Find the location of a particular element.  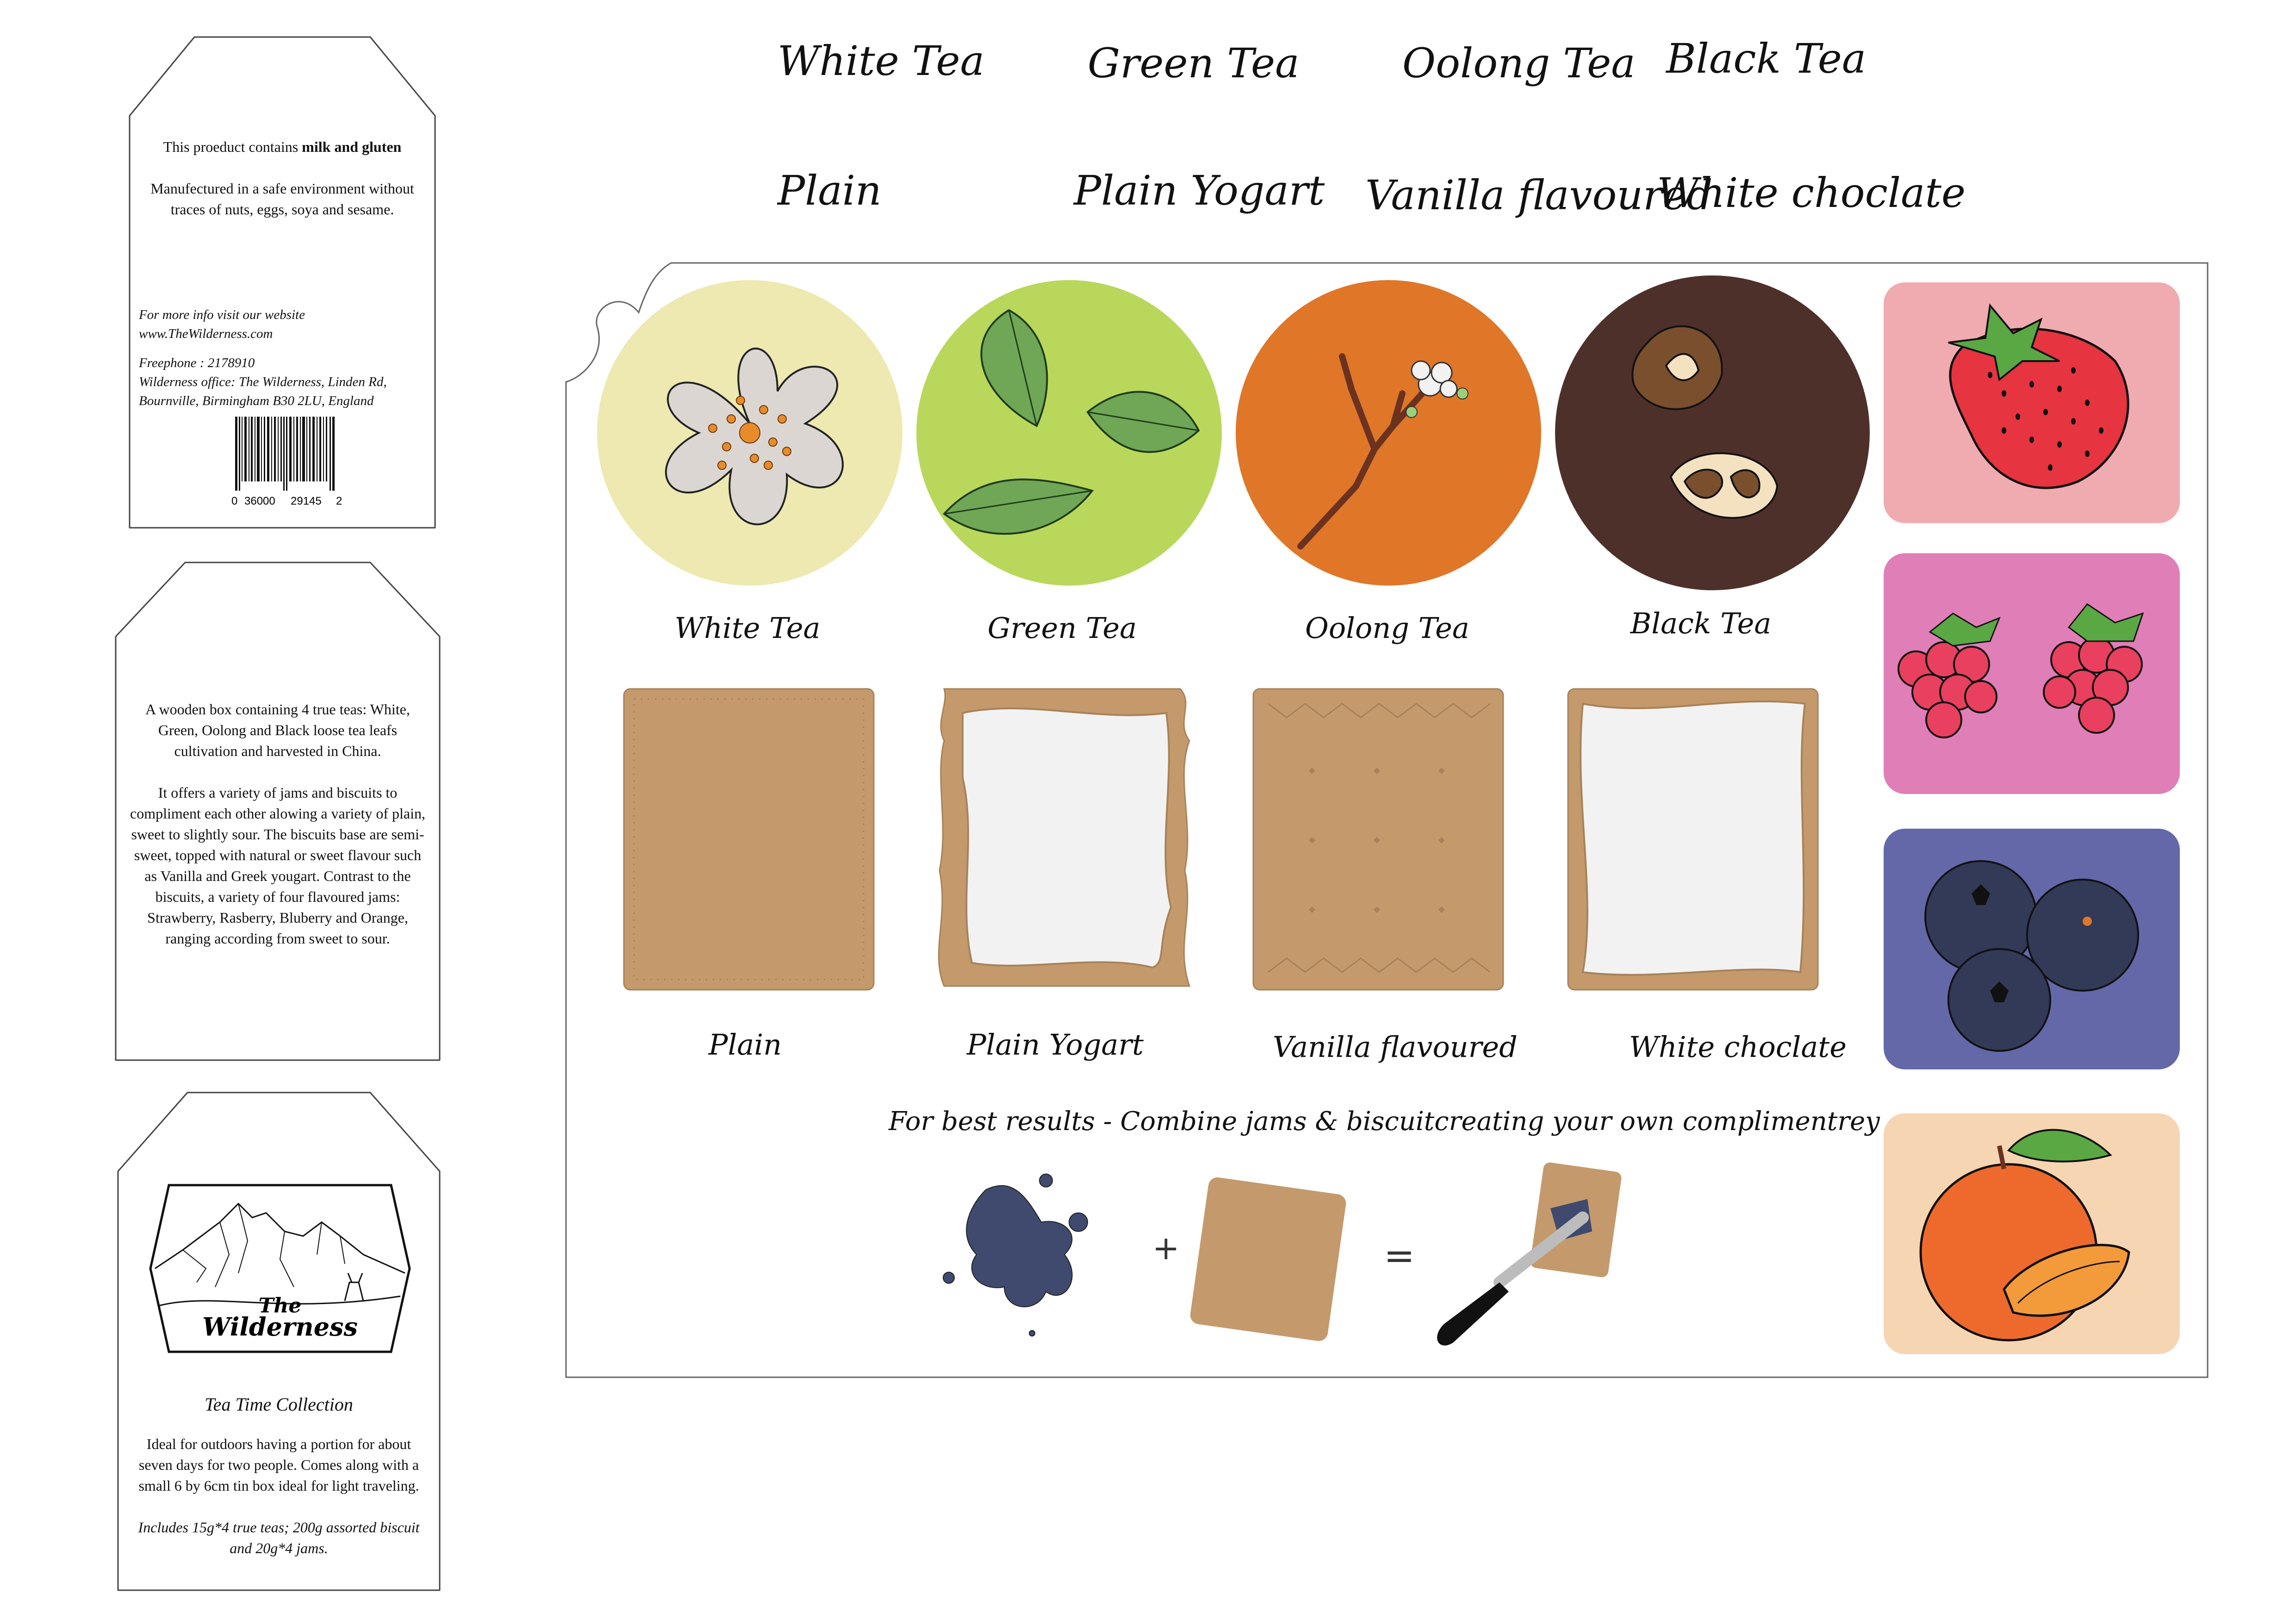

header-tea-oolong: Oolong Tea is located at coordinates (1519, 63).